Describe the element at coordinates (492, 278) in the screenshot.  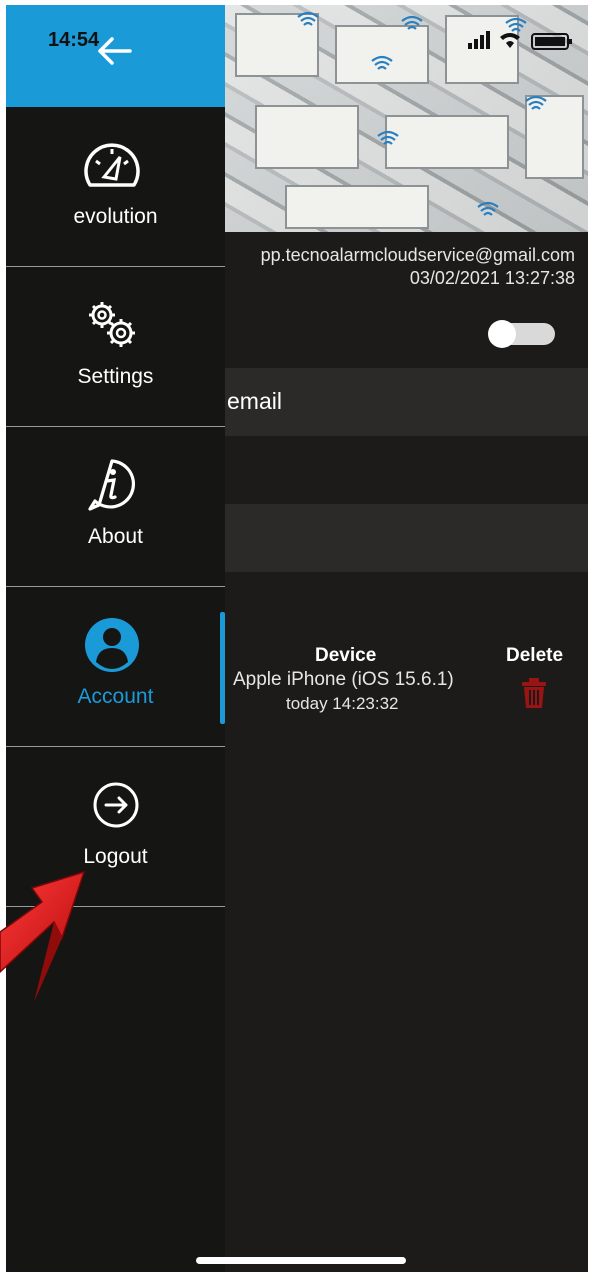
I see `account-date: 03/02/2021 13:27:38` at that location.